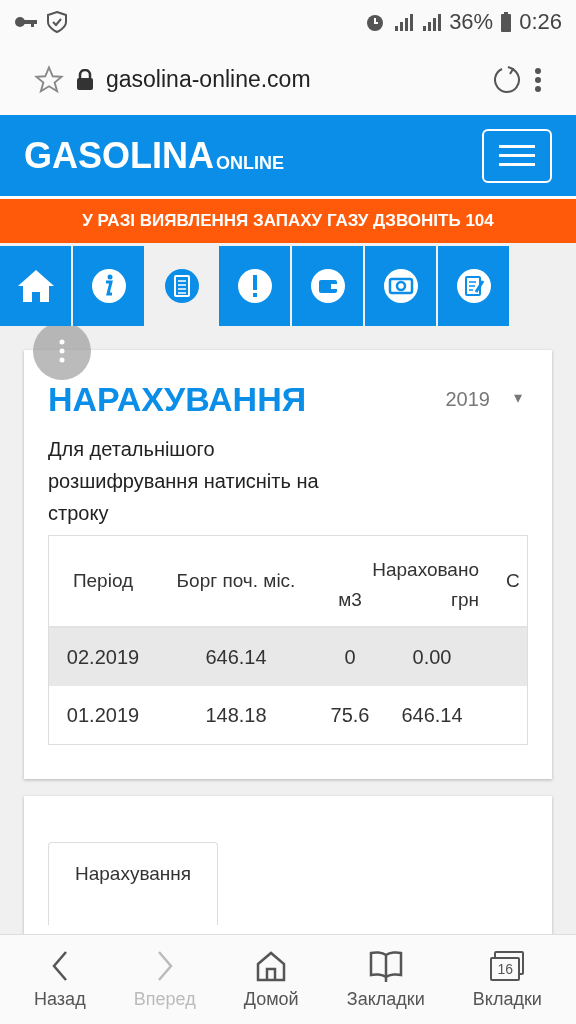 This screenshot has width=576, height=1024. Describe the element at coordinates (464, 600) in the screenshot. I see `column-header: грн` at that location.